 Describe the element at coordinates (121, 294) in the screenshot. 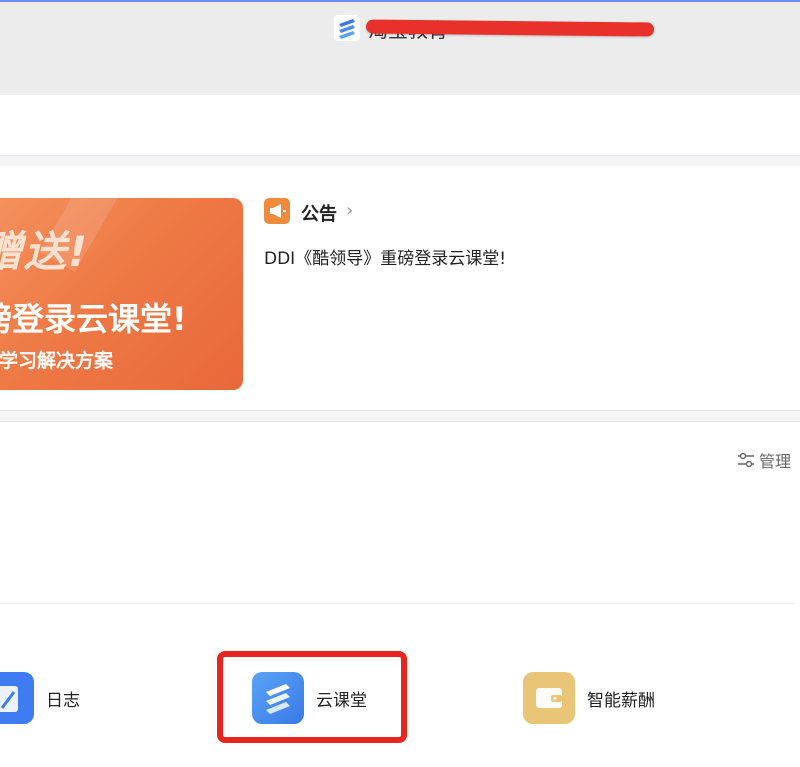

I see `promo-banner: 赠送! 磅登录云课堂! 动学习解决方案` at that location.